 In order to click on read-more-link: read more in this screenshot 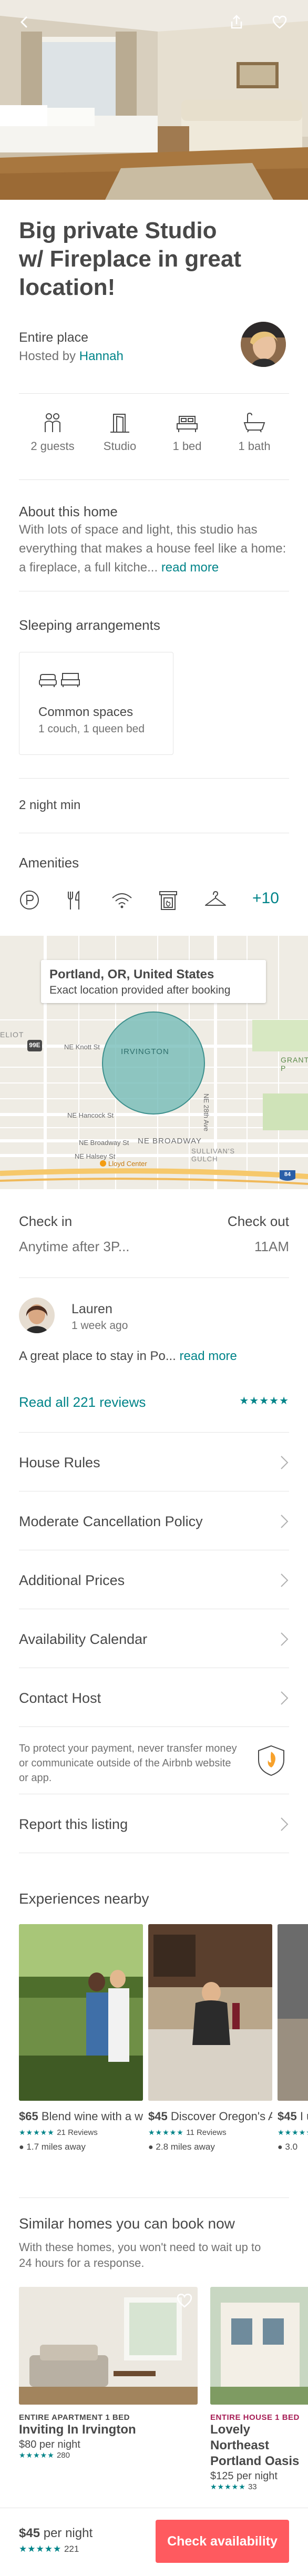, I will do `click(190, 567)`.